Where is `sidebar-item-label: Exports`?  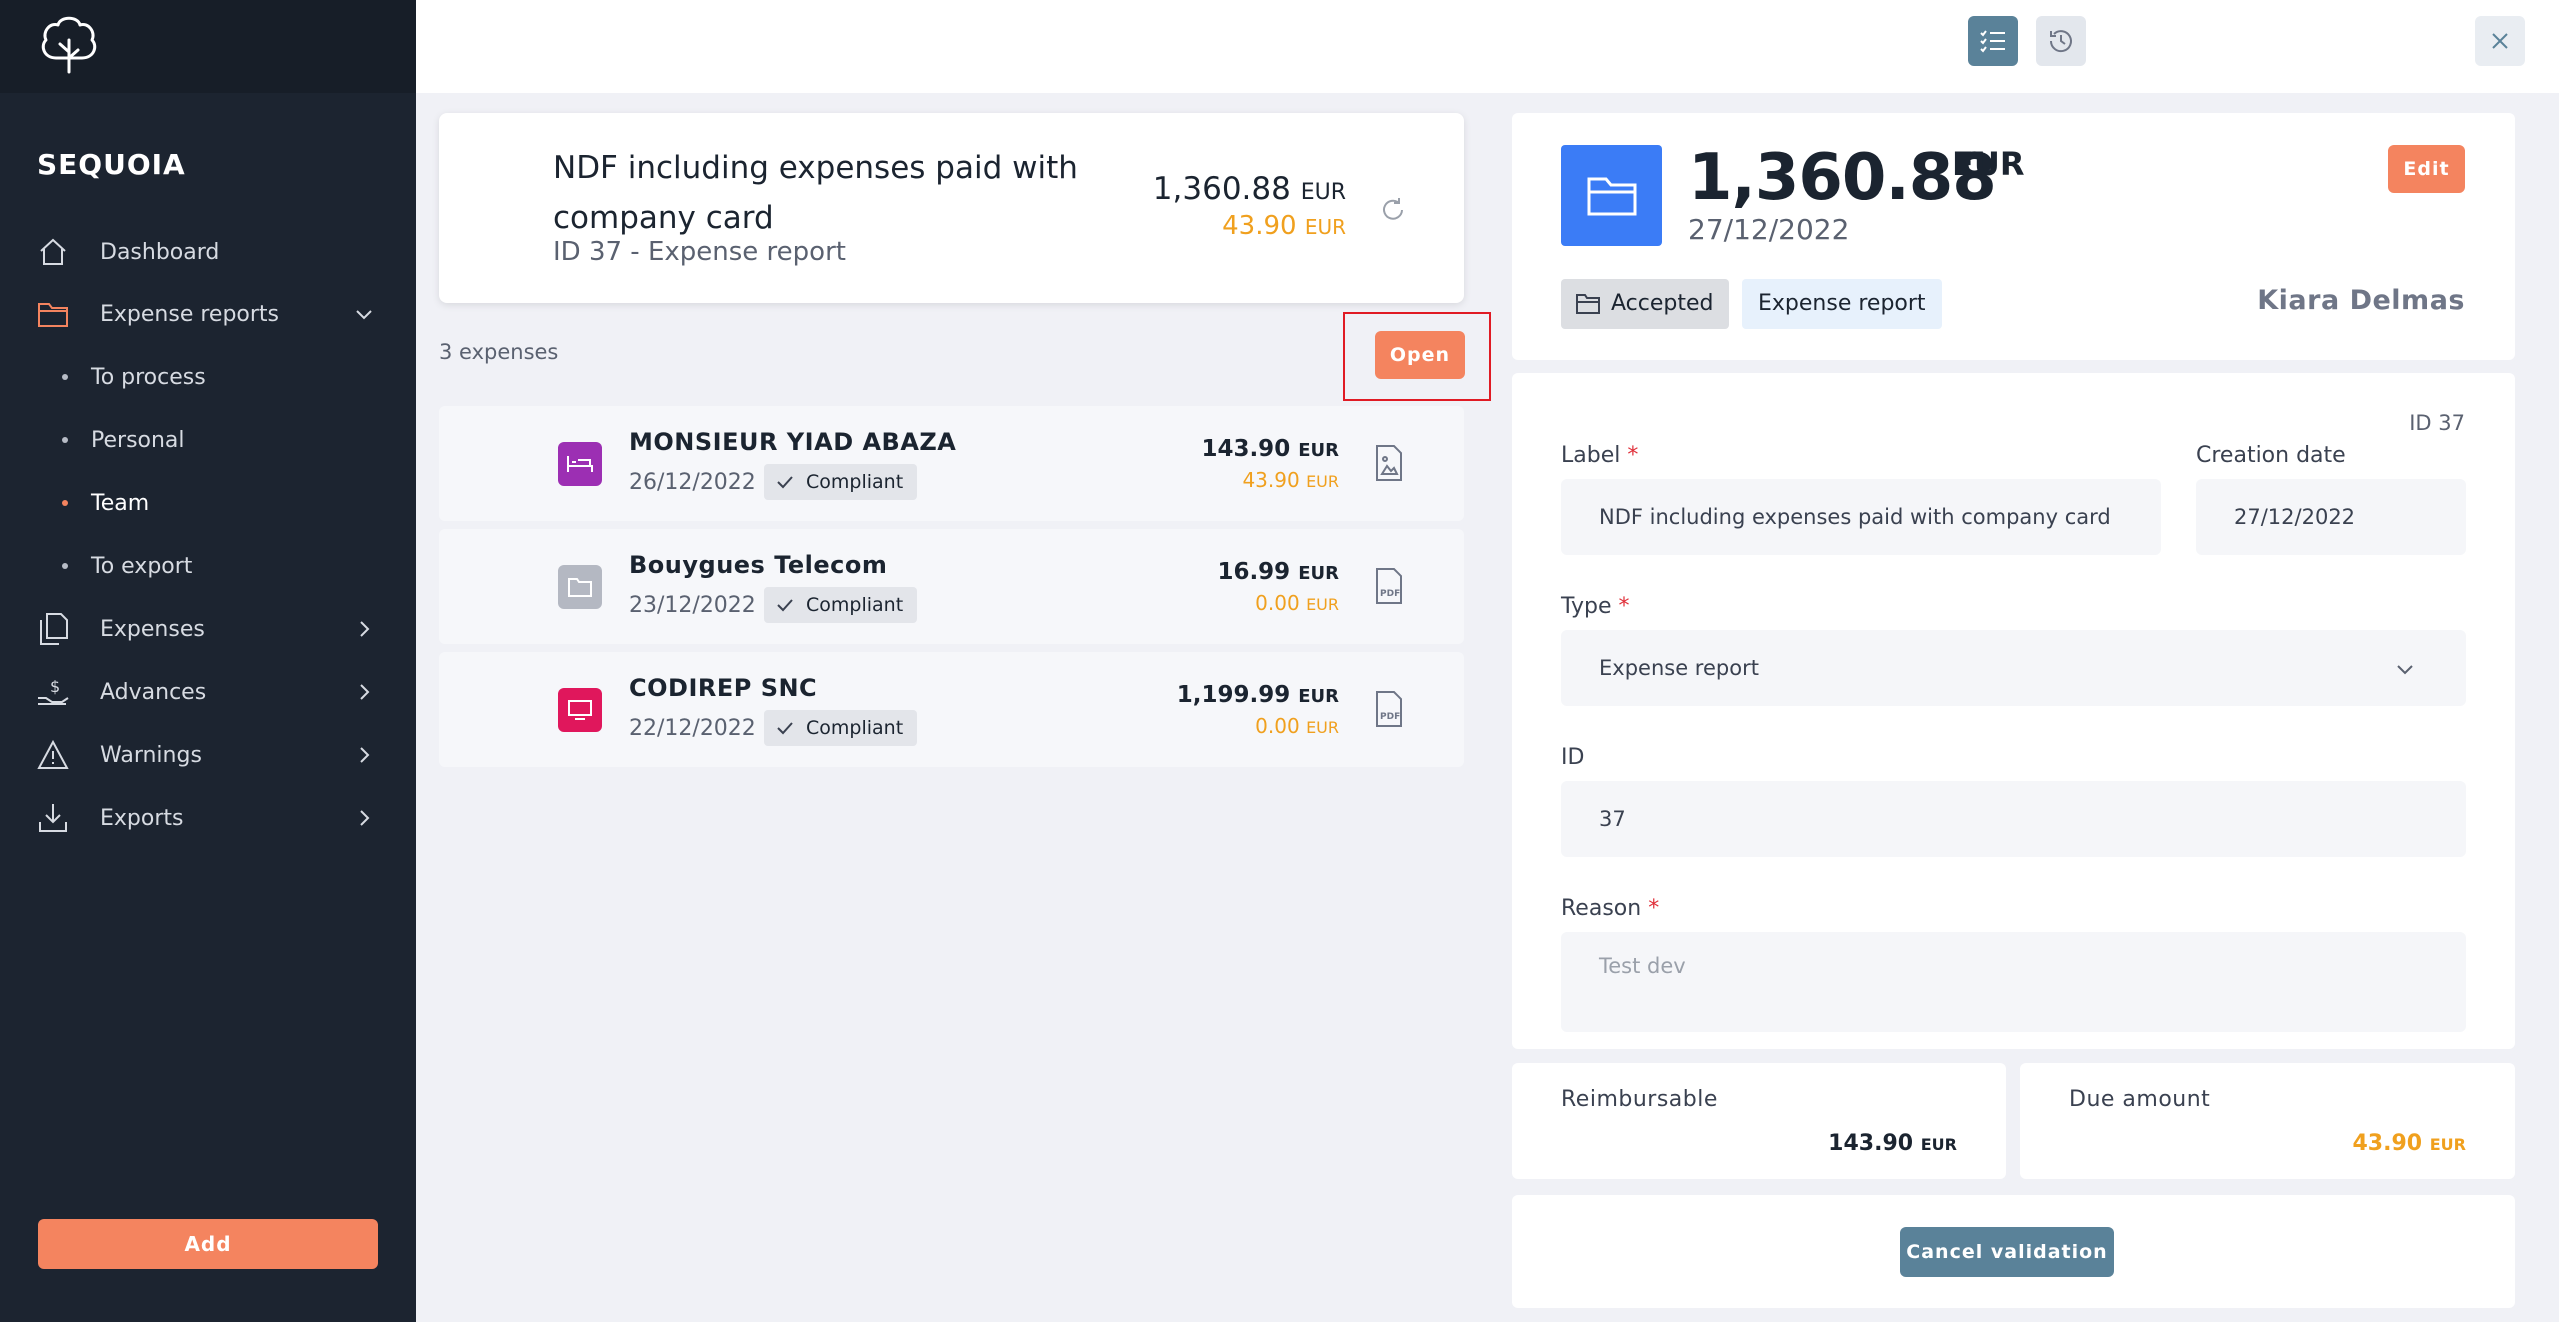 sidebar-item-label: Exports is located at coordinates (142, 818).